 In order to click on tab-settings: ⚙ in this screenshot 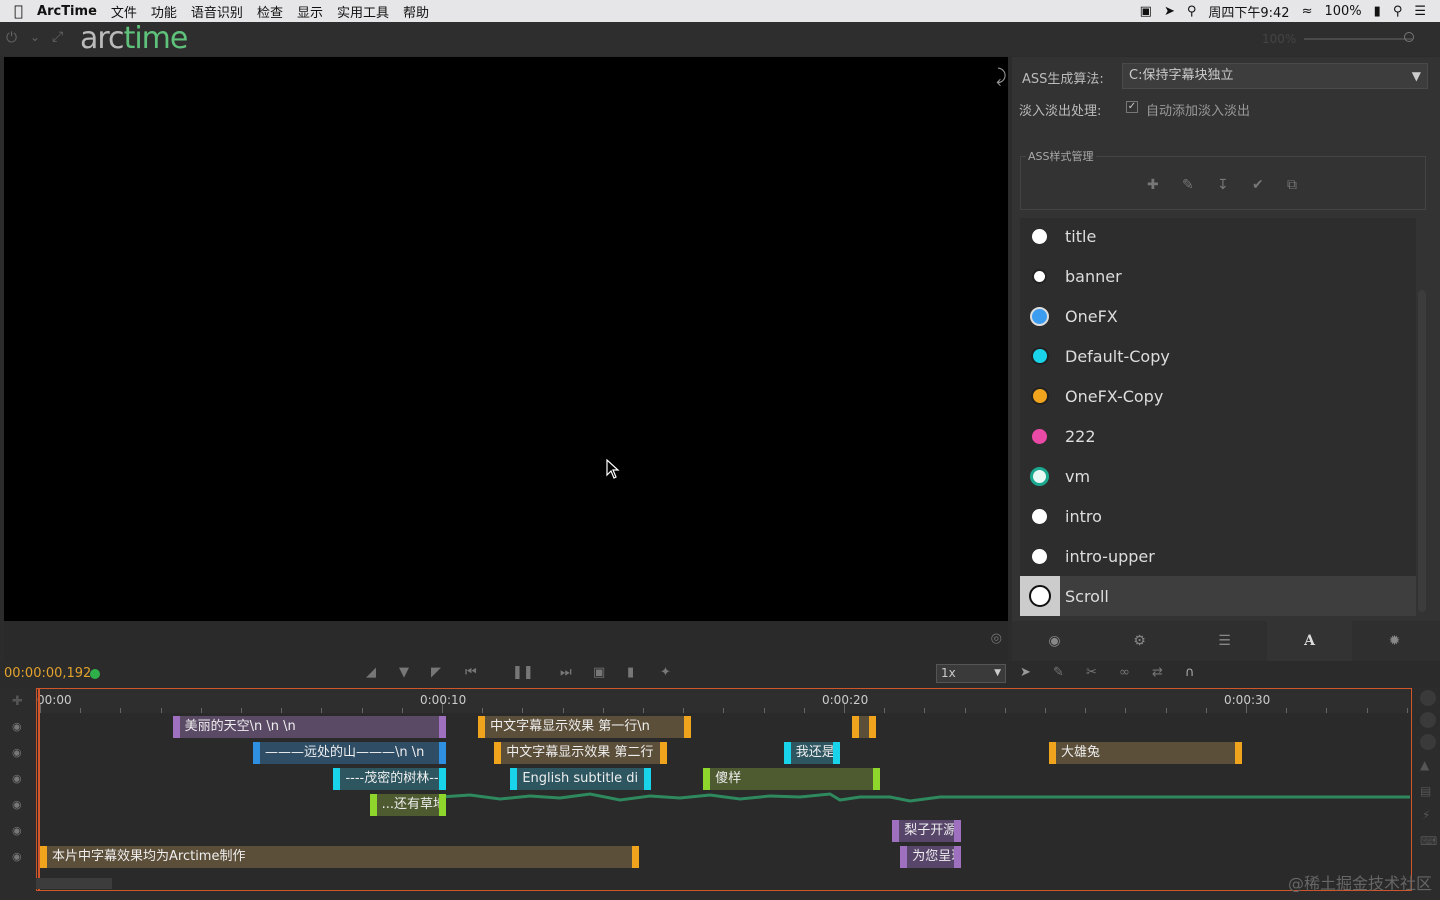, I will do `click(1139, 641)`.